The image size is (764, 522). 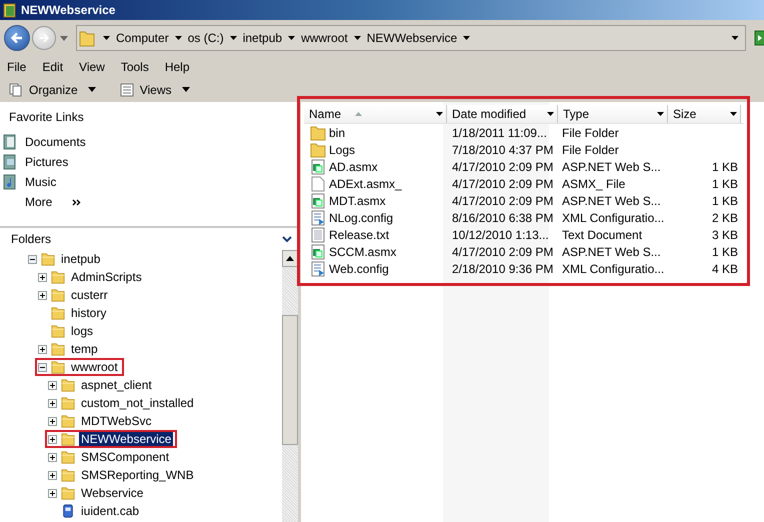 I want to click on forward-button, so click(x=44, y=38).